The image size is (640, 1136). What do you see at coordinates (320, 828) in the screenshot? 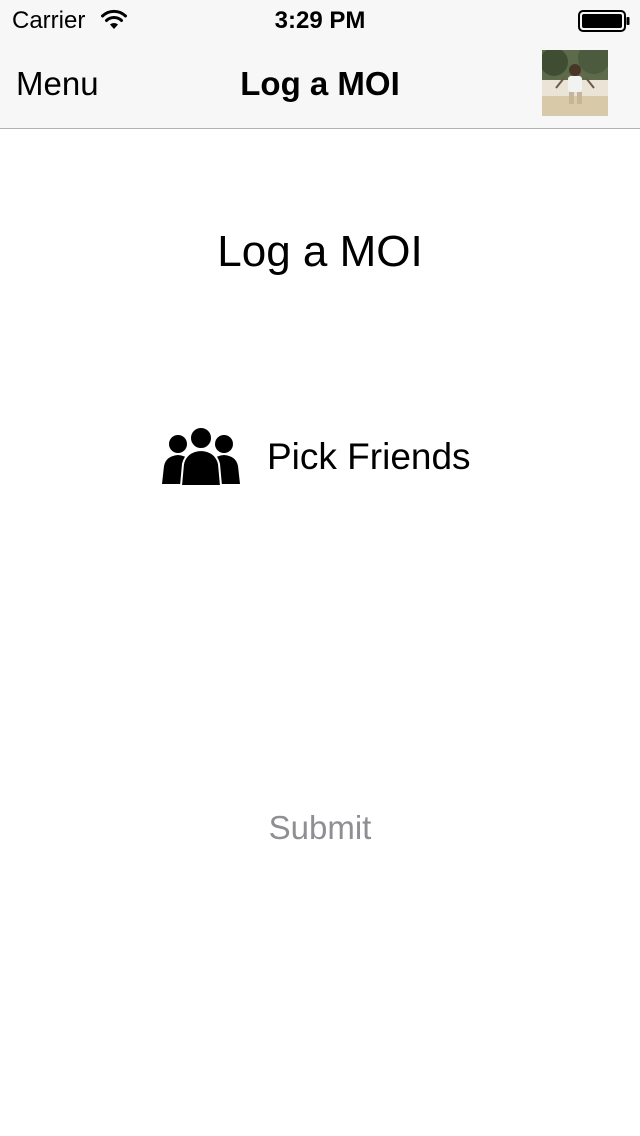
I see `submit-button: Submit` at bounding box center [320, 828].